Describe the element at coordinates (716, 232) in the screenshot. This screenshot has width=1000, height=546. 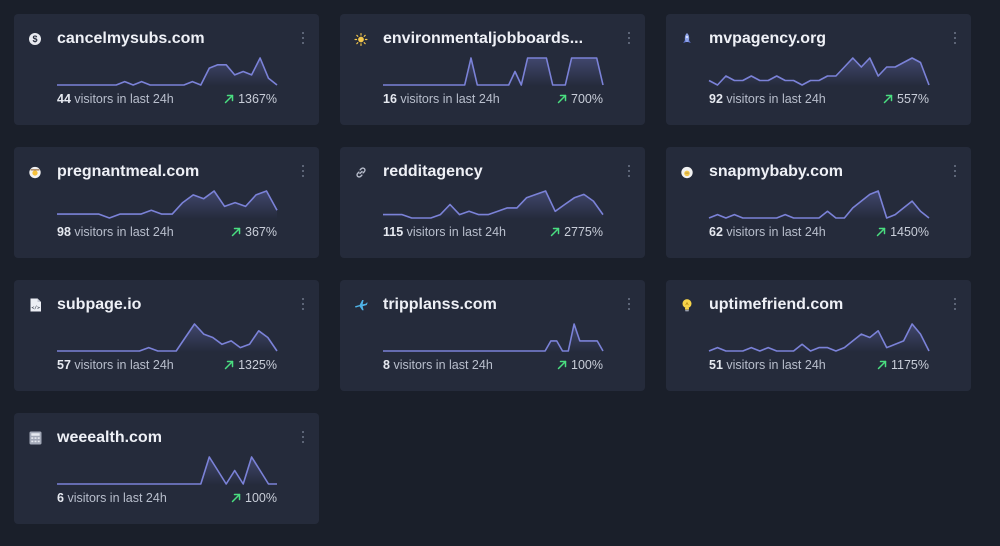
I see `visitors-count: 62` at that location.